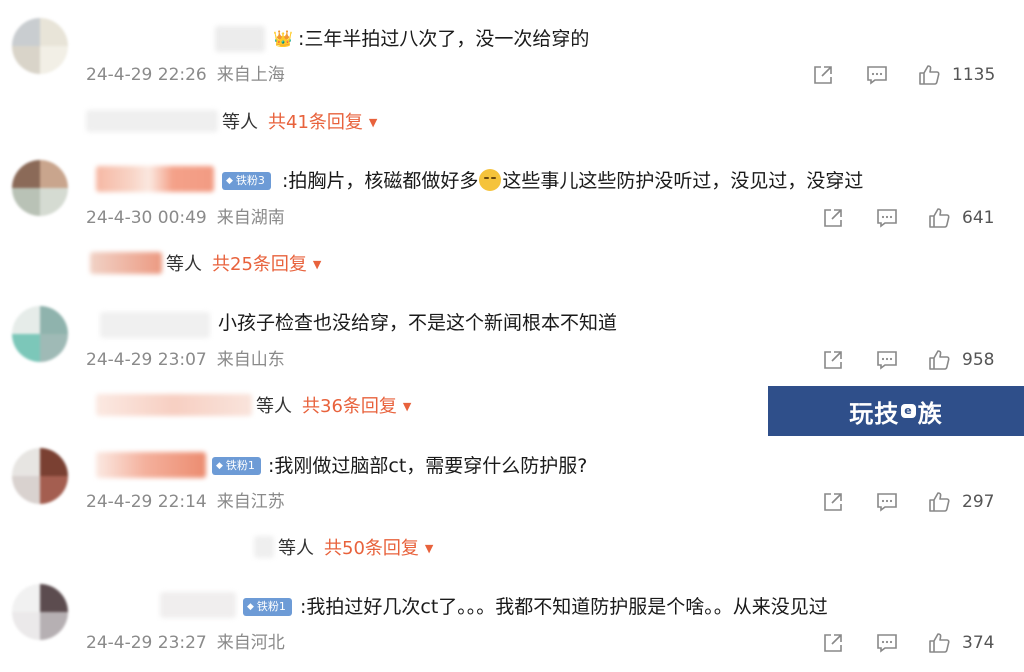 The width and height of the screenshot is (1024, 672). Describe the element at coordinates (146, 75) in the screenshot. I see `comment-date: 24-4-29 22:26` at that location.